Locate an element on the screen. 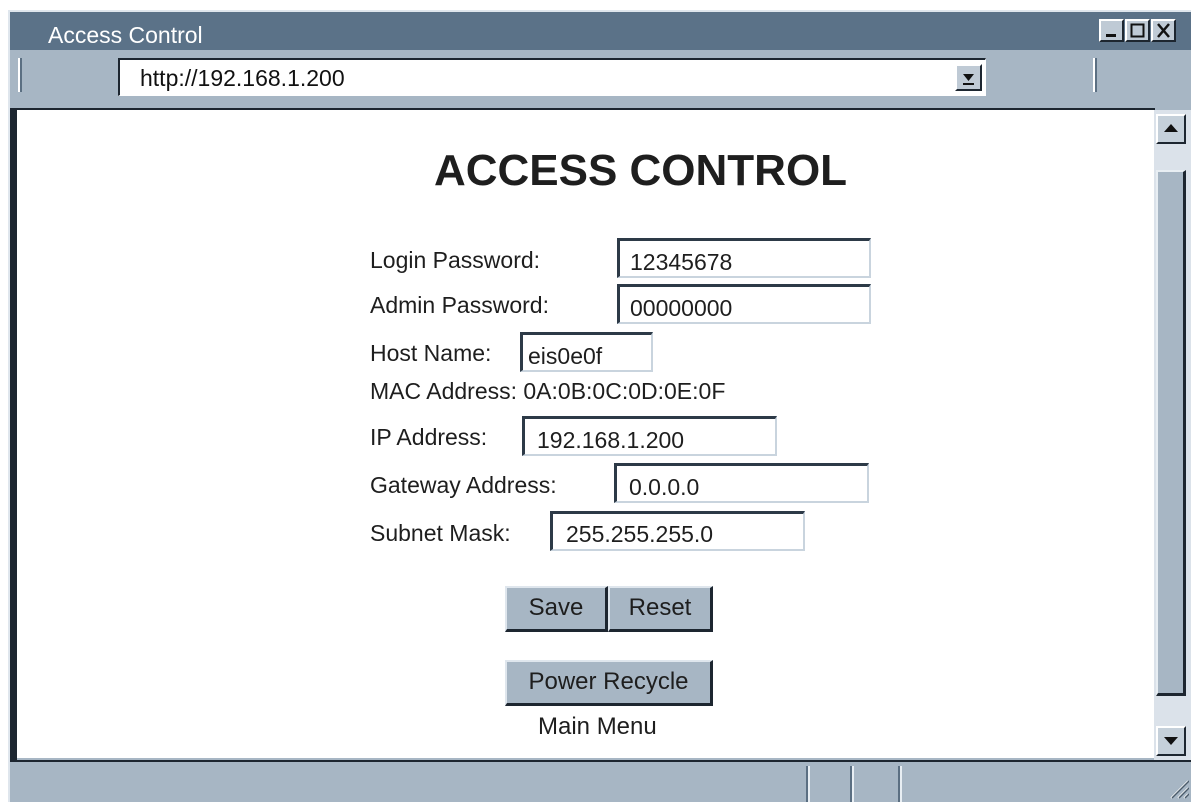 The height and width of the screenshot is (802, 1191). minimize-button is located at coordinates (1111, 30).